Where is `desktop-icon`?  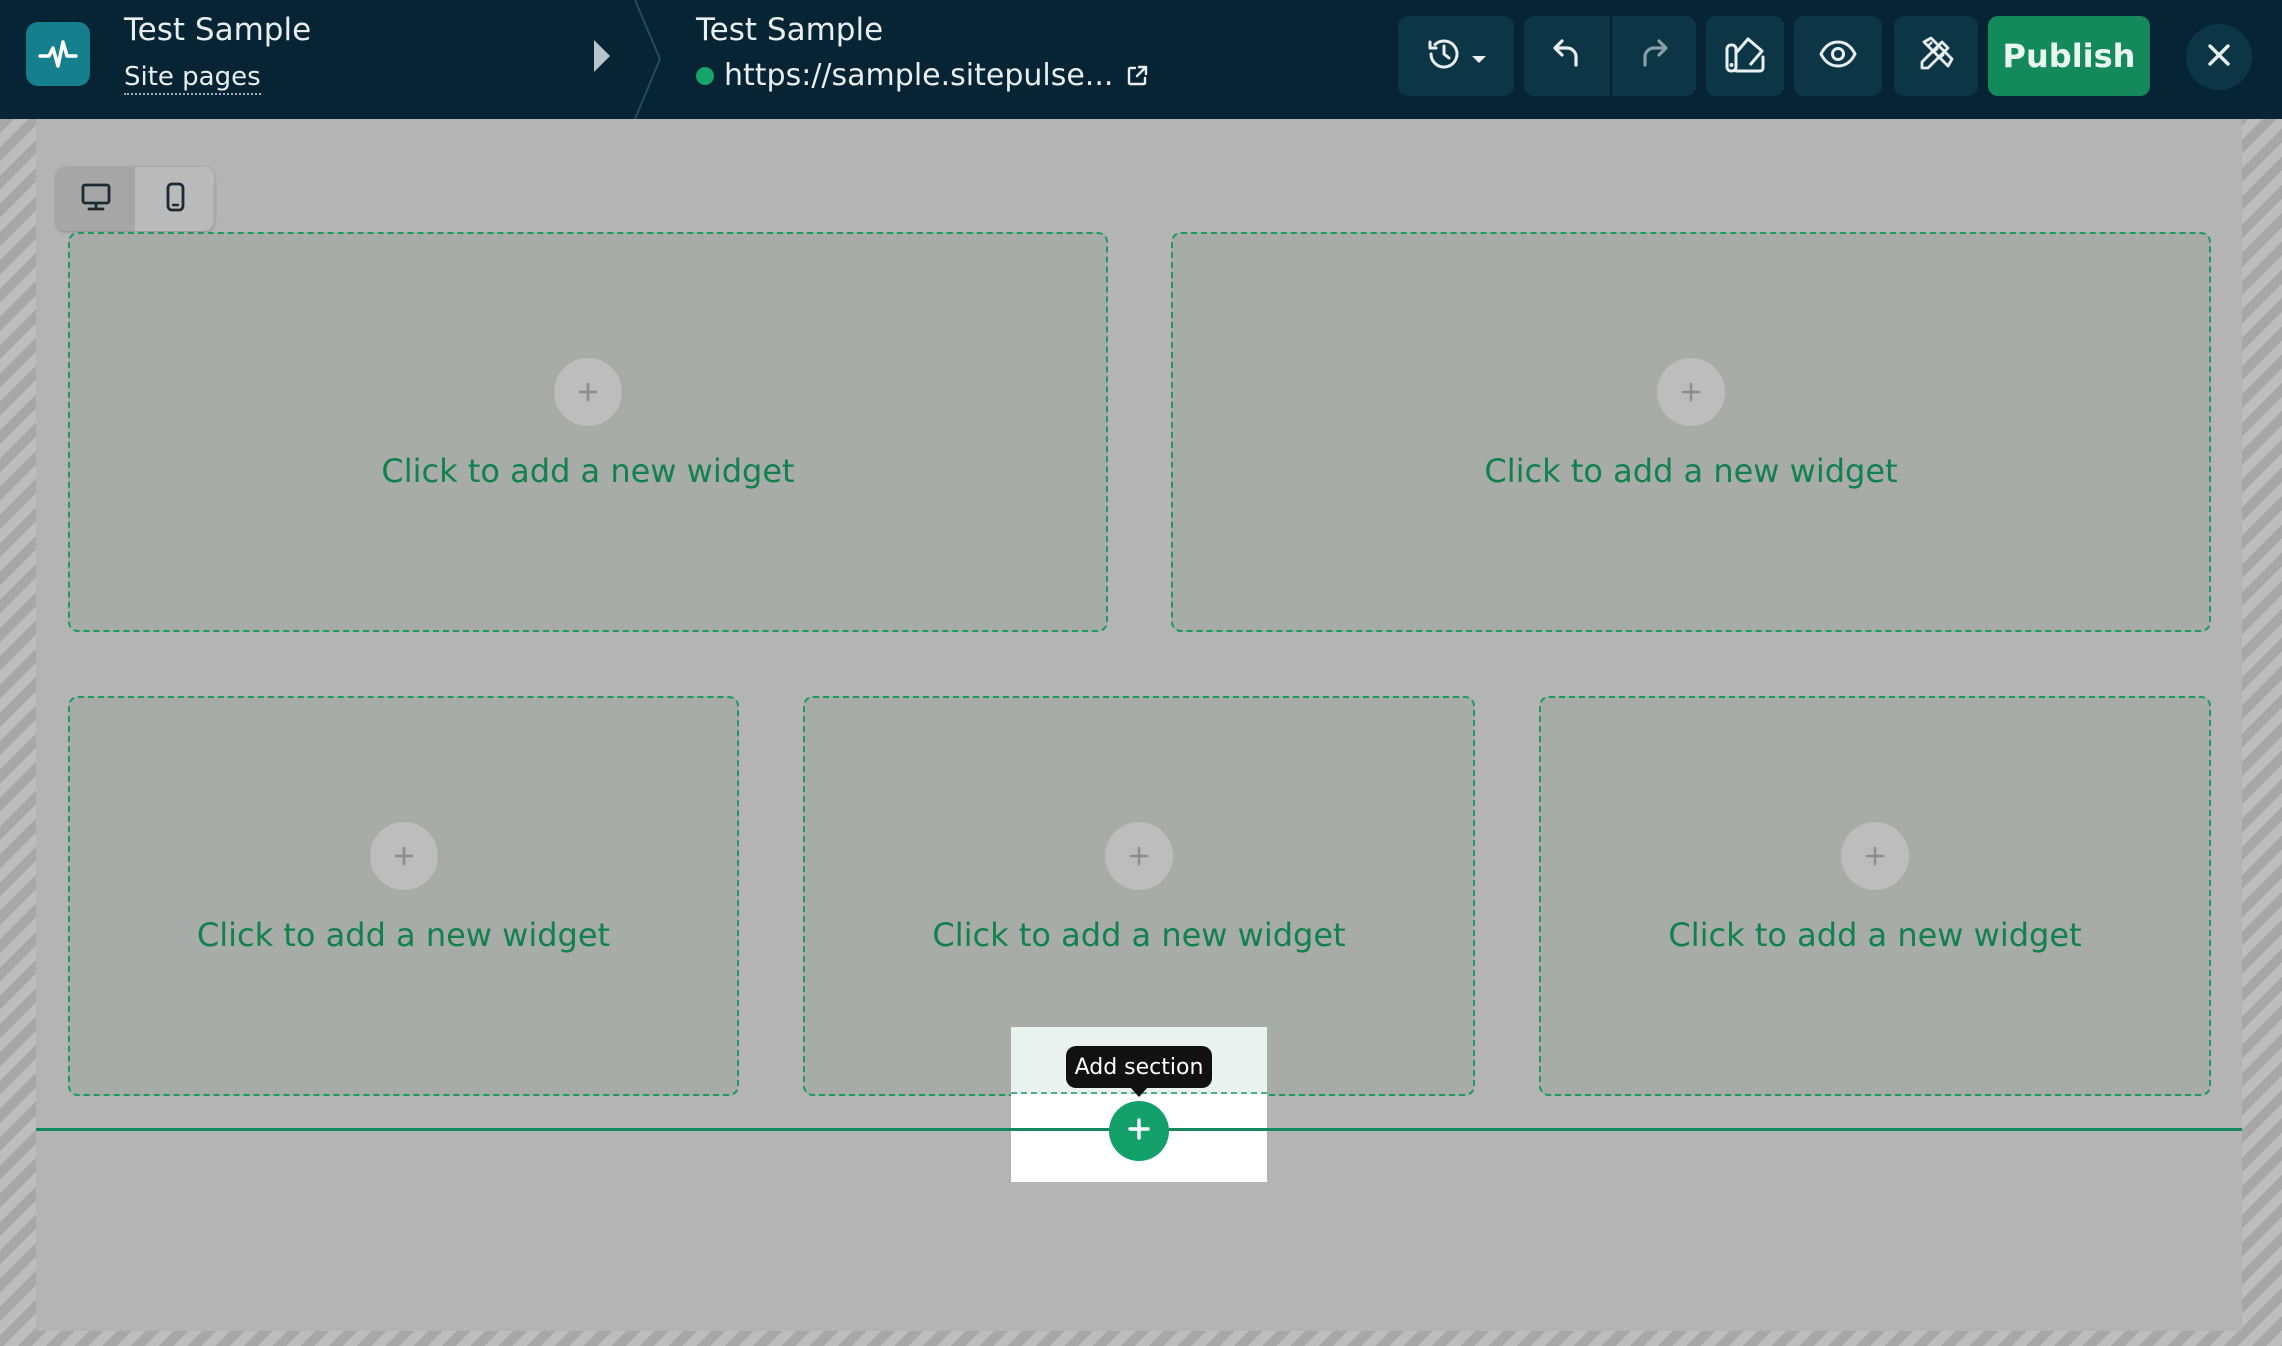 desktop-icon is located at coordinates (96, 199).